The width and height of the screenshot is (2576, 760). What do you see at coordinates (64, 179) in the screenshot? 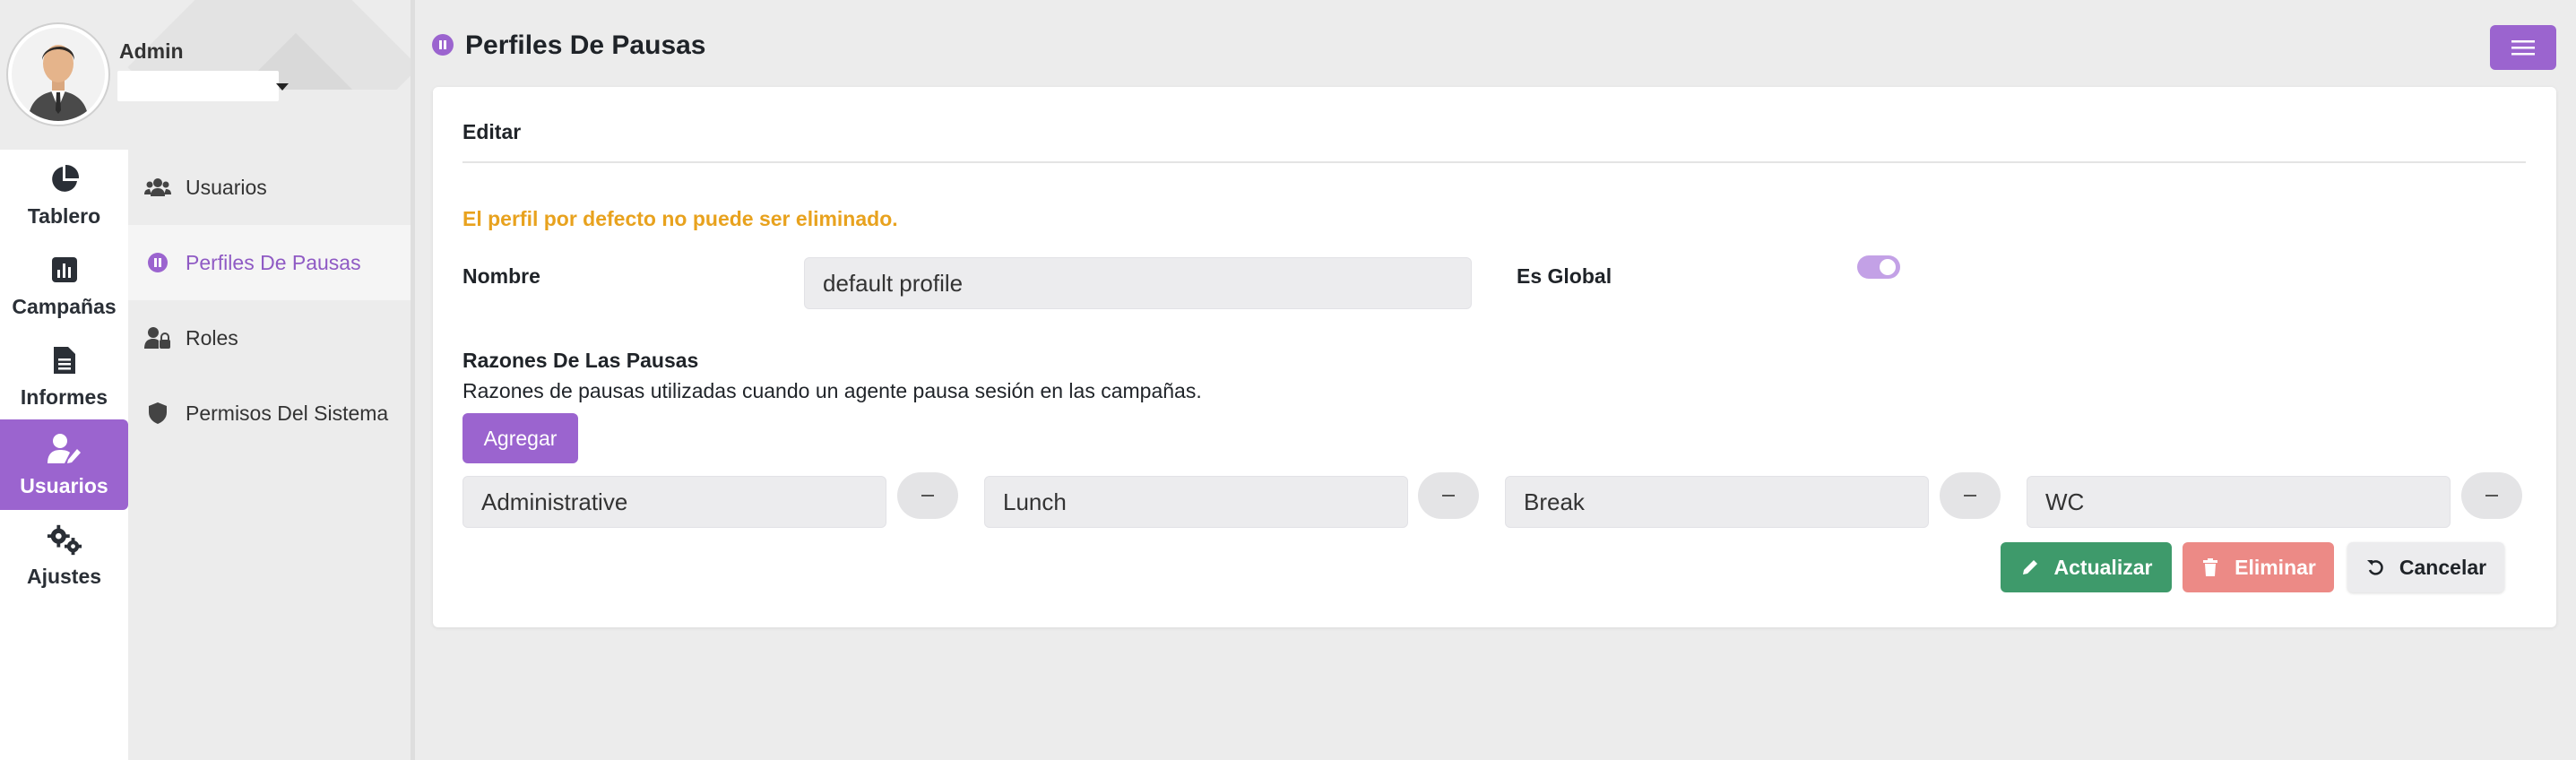
I see `pie-chart-icon` at bounding box center [64, 179].